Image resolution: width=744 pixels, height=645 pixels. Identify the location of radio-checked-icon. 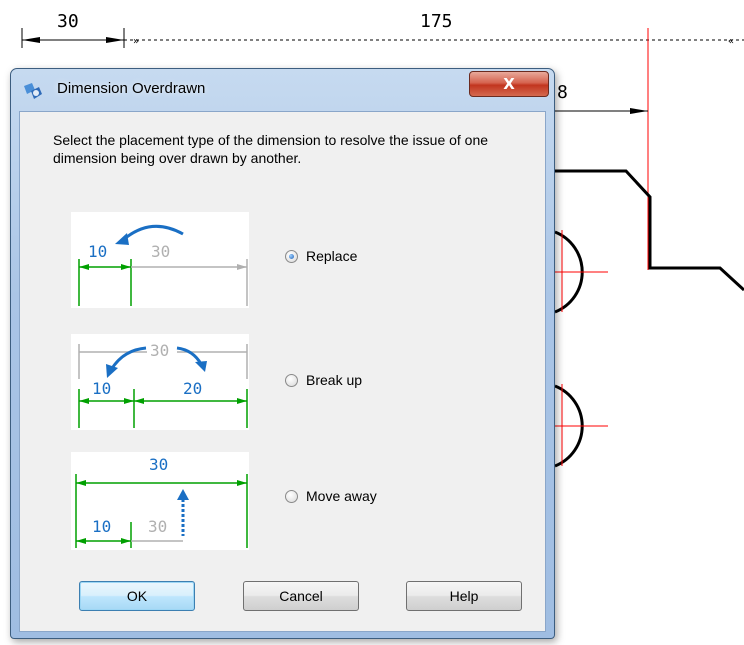
(291, 256).